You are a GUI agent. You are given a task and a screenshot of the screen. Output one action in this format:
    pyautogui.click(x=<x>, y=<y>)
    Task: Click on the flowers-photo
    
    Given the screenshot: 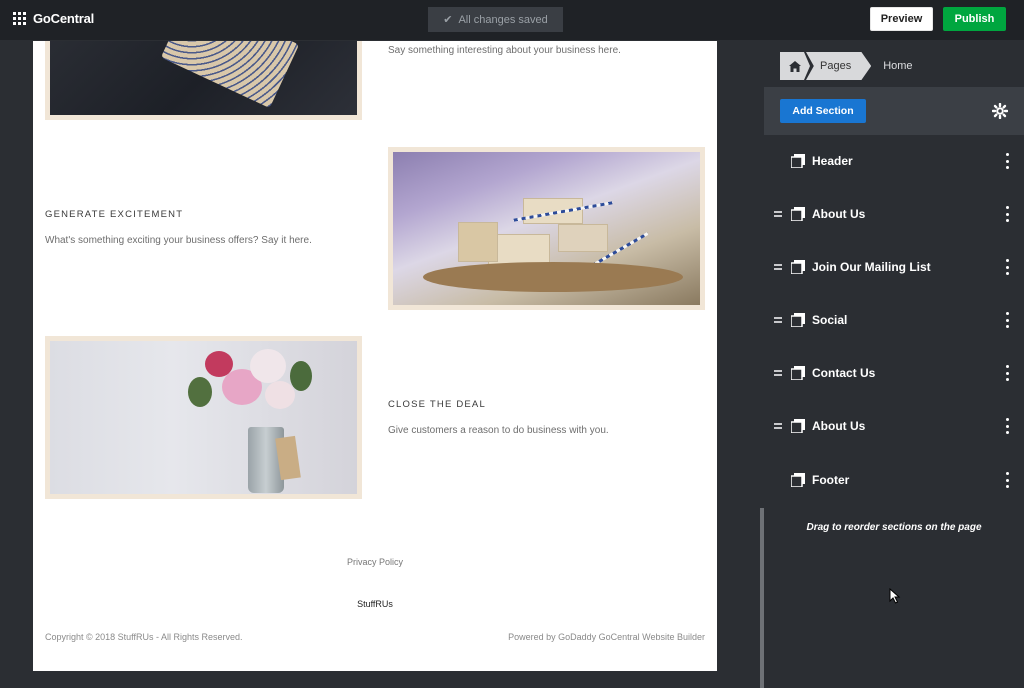 What is the action you would take?
    pyautogui.click(x=203, y=417)
    